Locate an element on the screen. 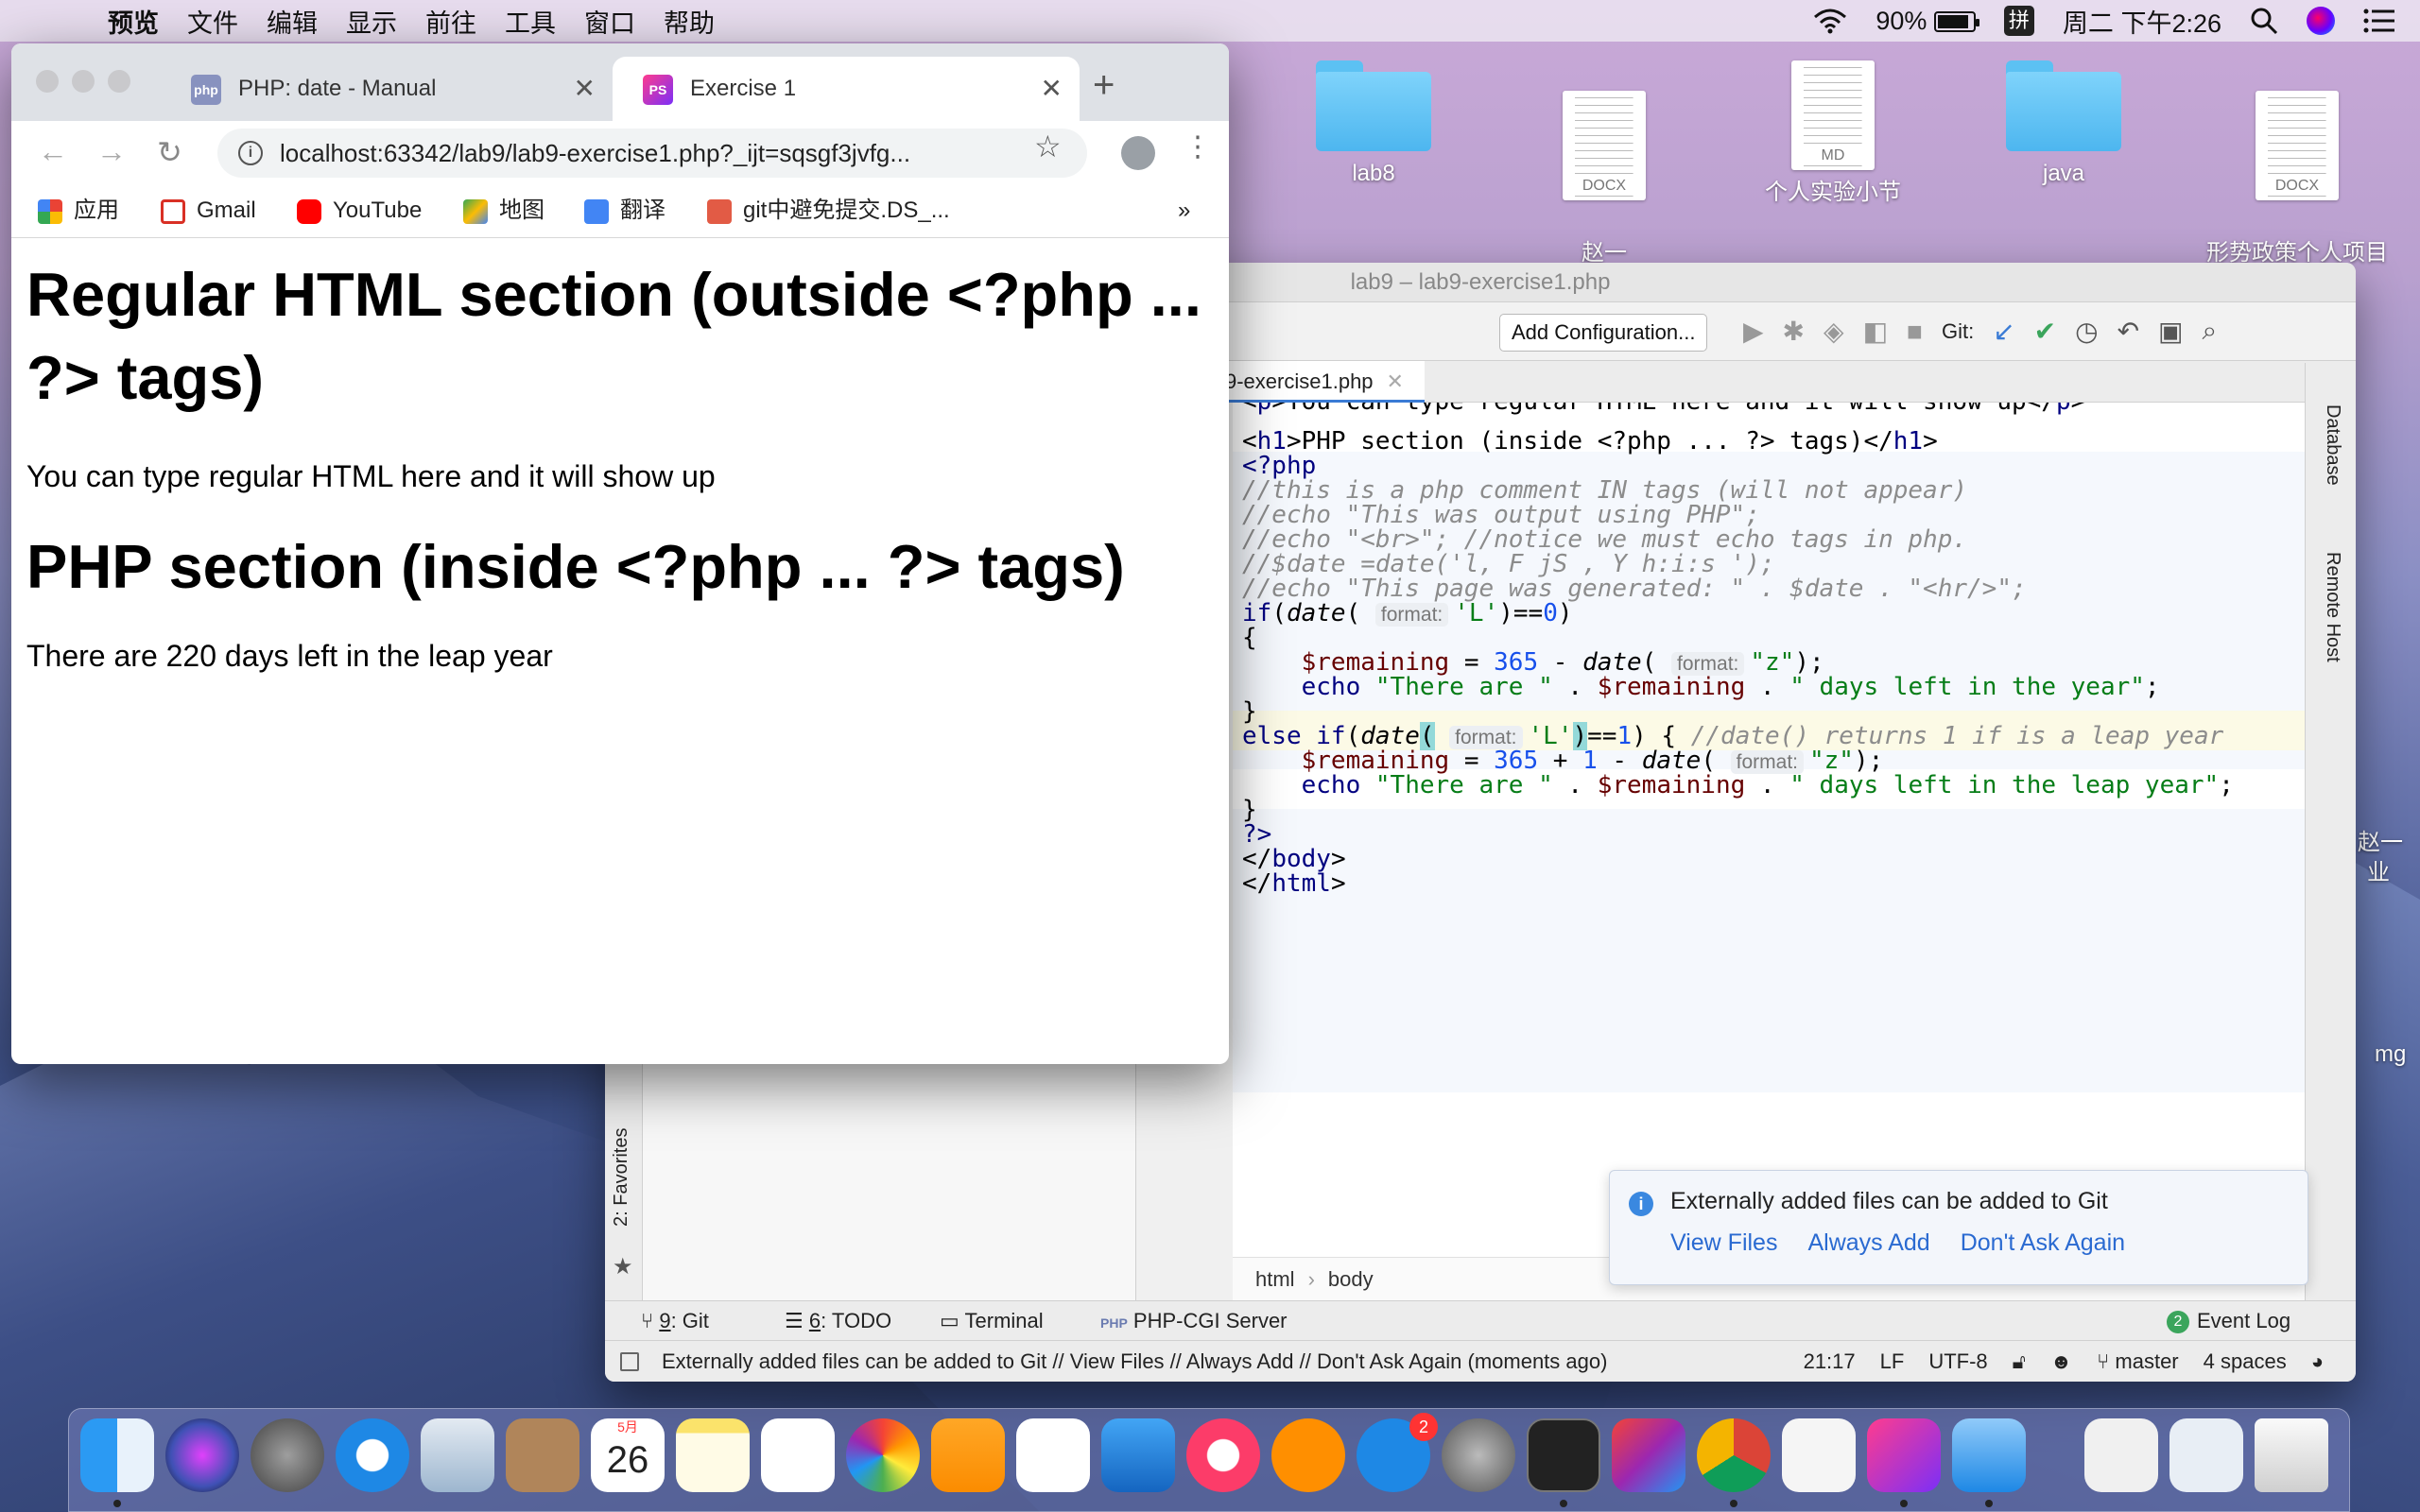 This screenshot has height=1512, width=2420. remote-host-tool-tab: Remote Host is located at coordinates (2332, 607).